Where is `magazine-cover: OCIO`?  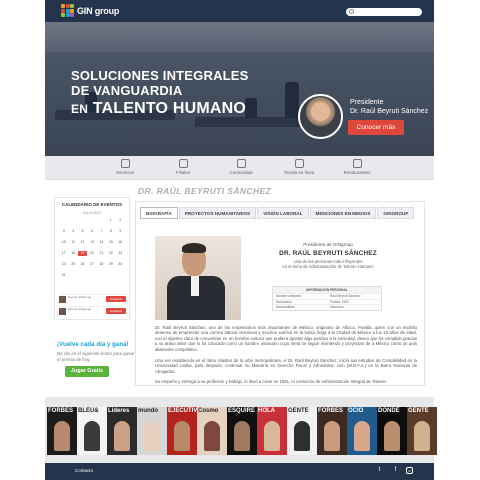
magazine-cover: OCIO is located at coordinates (362, 431).